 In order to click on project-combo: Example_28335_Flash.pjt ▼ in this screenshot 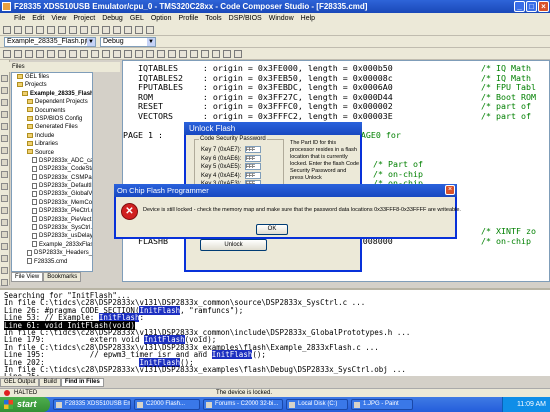, I will do `click(50, 42)`.